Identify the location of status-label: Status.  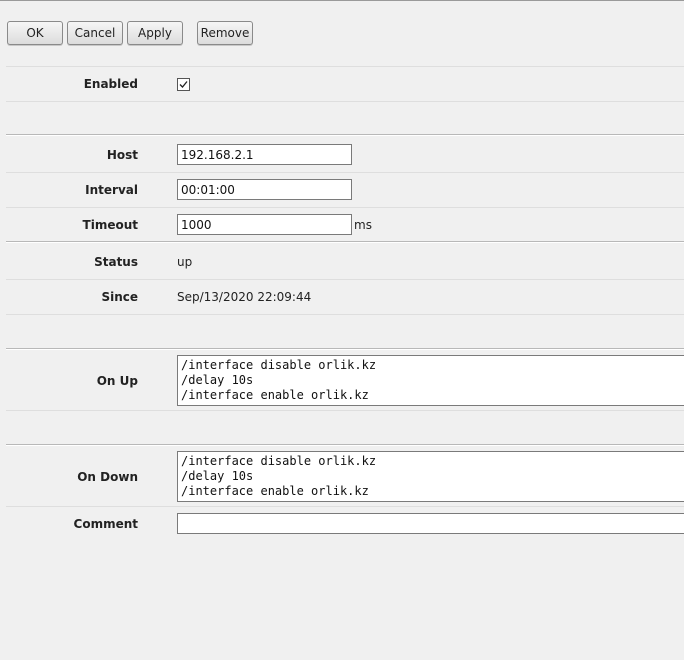
(116, 262).